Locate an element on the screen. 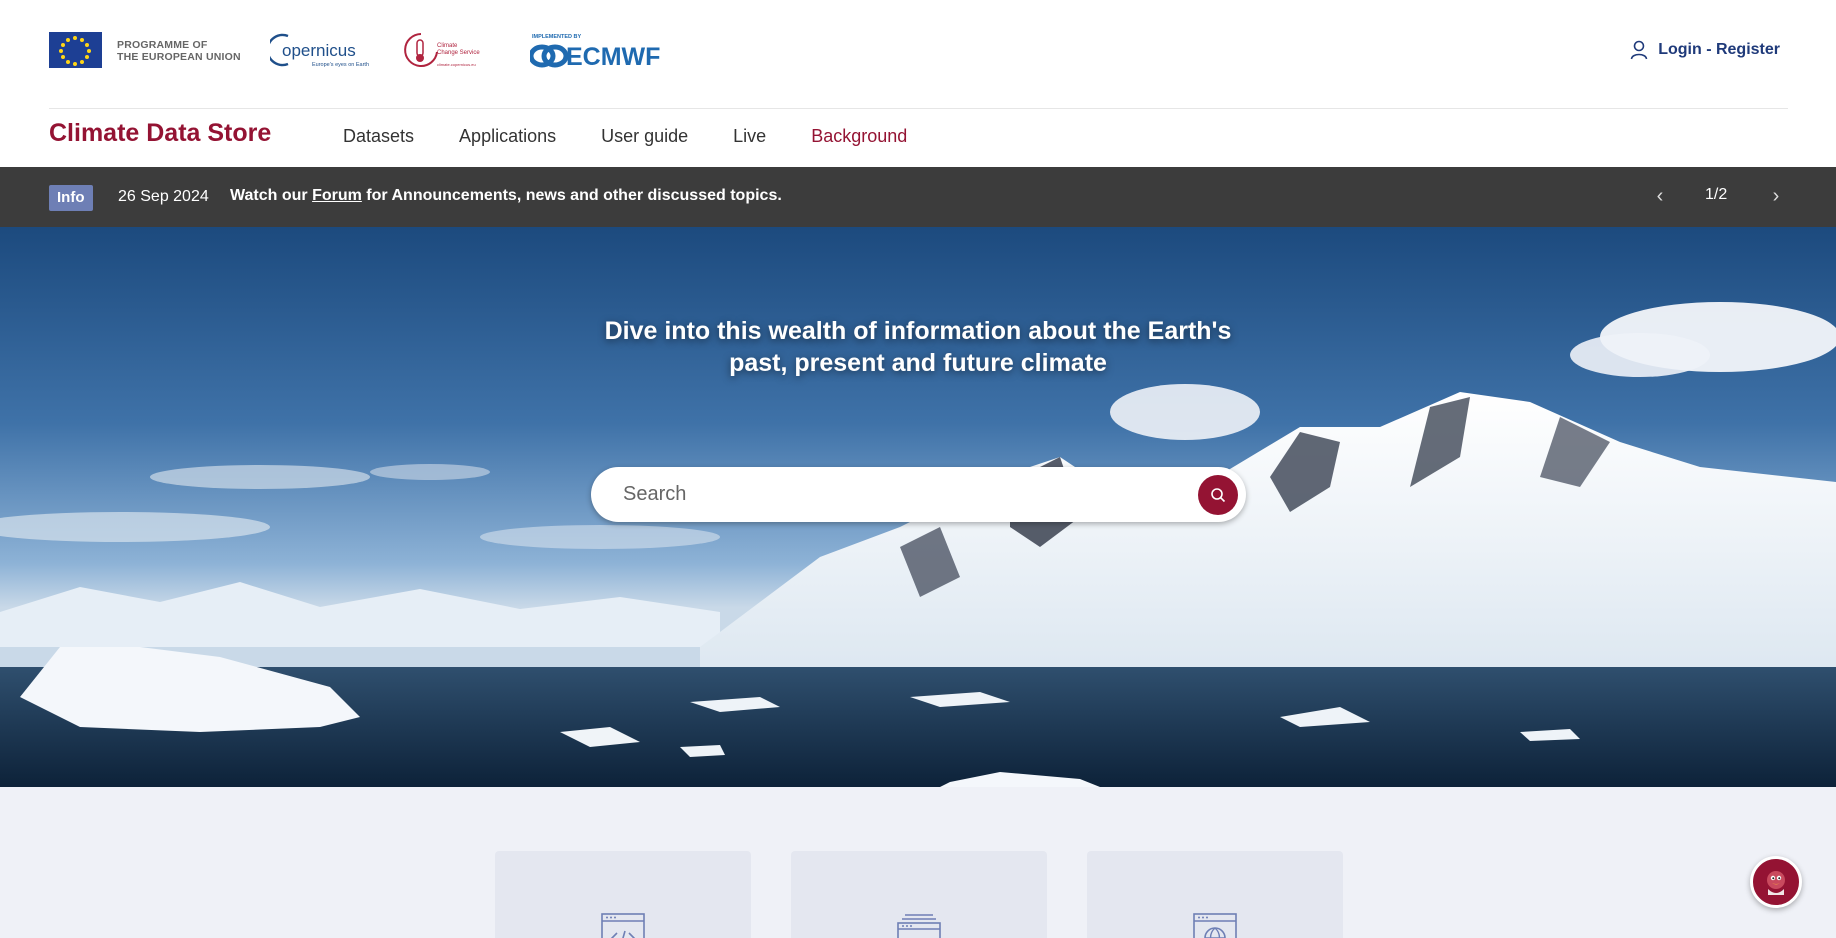 This screenshot has height=938, width=1836. login-register-label: Login - Register is located at coordinates (1719, 49).